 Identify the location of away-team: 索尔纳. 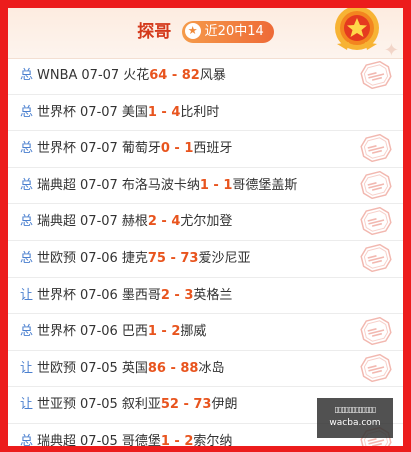
(213, 441).